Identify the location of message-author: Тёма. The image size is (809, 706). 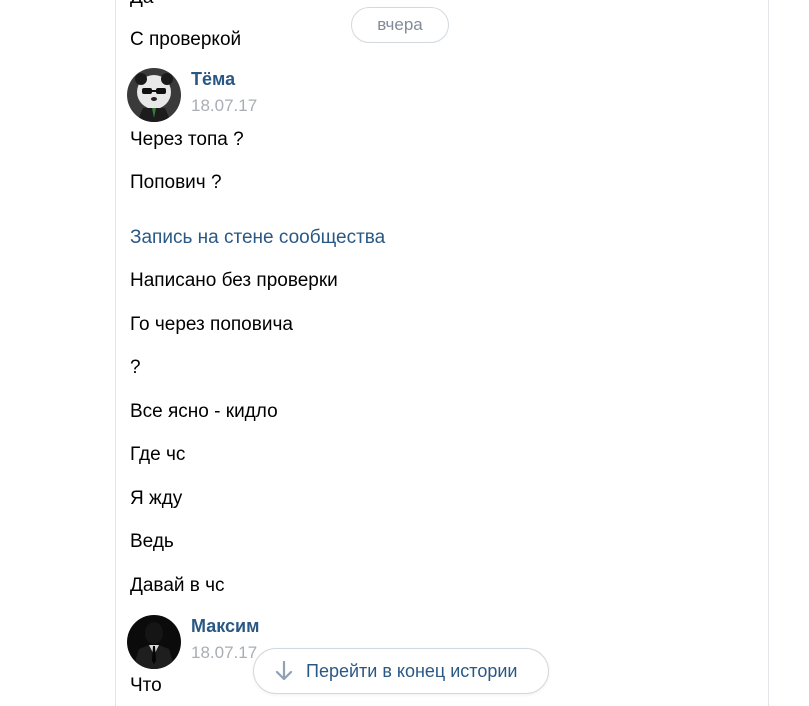
(213, 79).